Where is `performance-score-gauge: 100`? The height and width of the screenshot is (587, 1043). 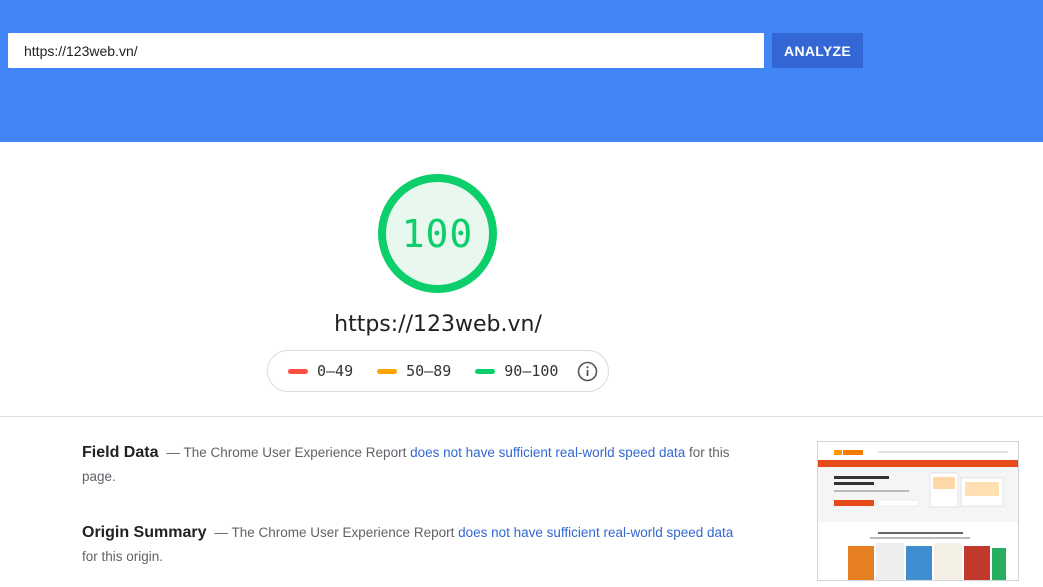
performance-score-gauge: 100 is located at coordinates (437, 233).